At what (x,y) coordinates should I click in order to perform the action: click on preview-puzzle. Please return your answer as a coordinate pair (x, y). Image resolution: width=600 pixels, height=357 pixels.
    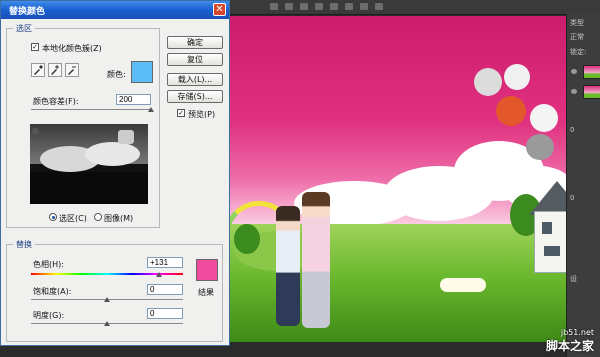
    Looking at the image, I should click on (126, 137).